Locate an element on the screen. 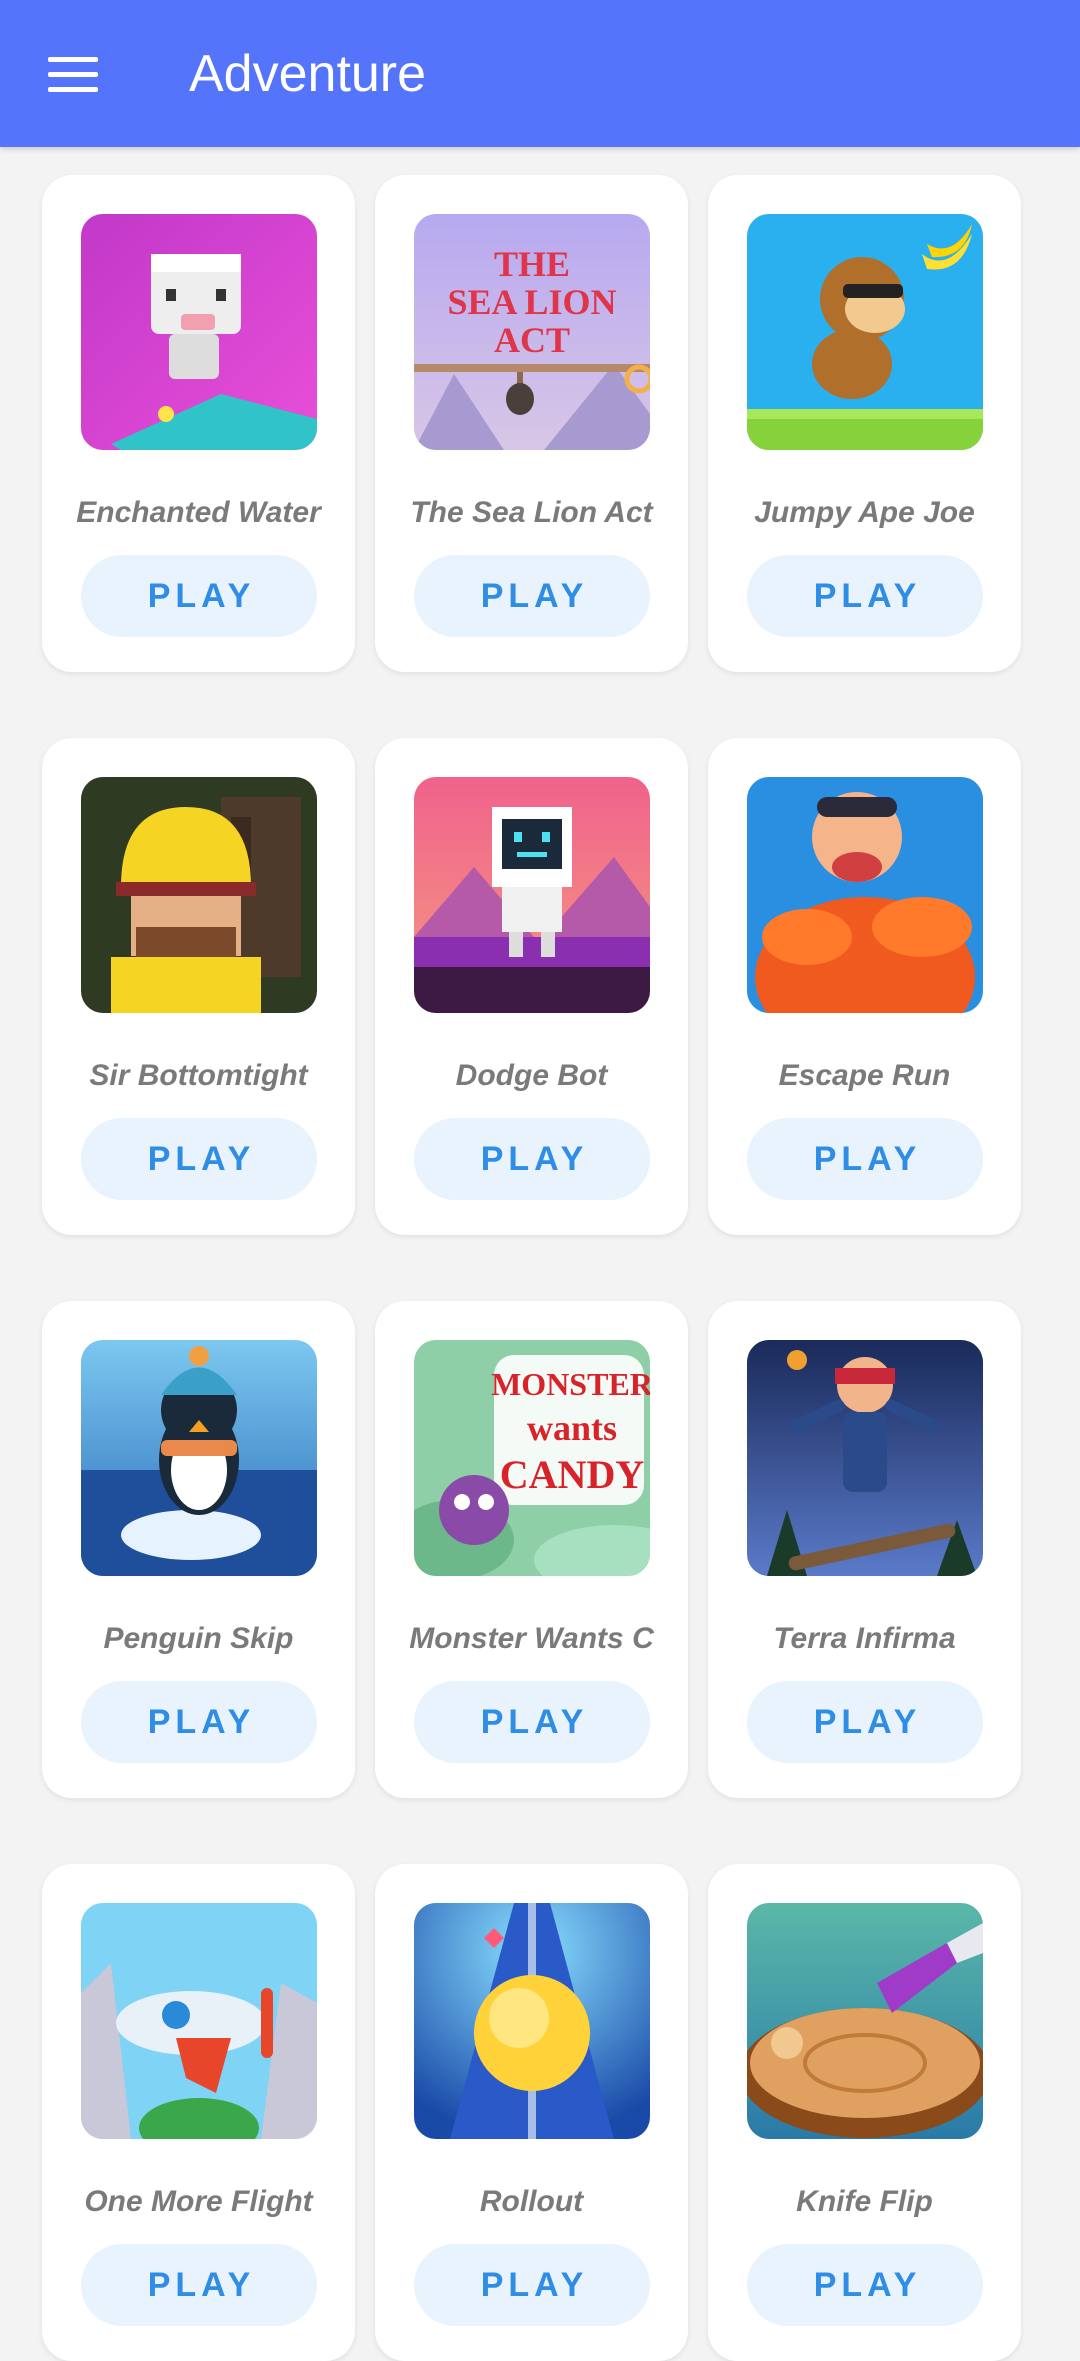  game-card: Rollout PLAY is located at coordinates (531, 2112).